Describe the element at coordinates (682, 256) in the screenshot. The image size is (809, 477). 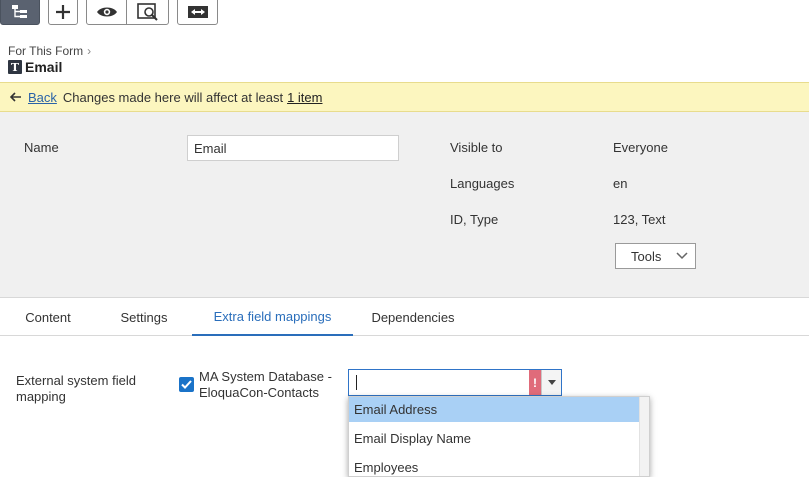
I see `chevron-down-icon` at that location.